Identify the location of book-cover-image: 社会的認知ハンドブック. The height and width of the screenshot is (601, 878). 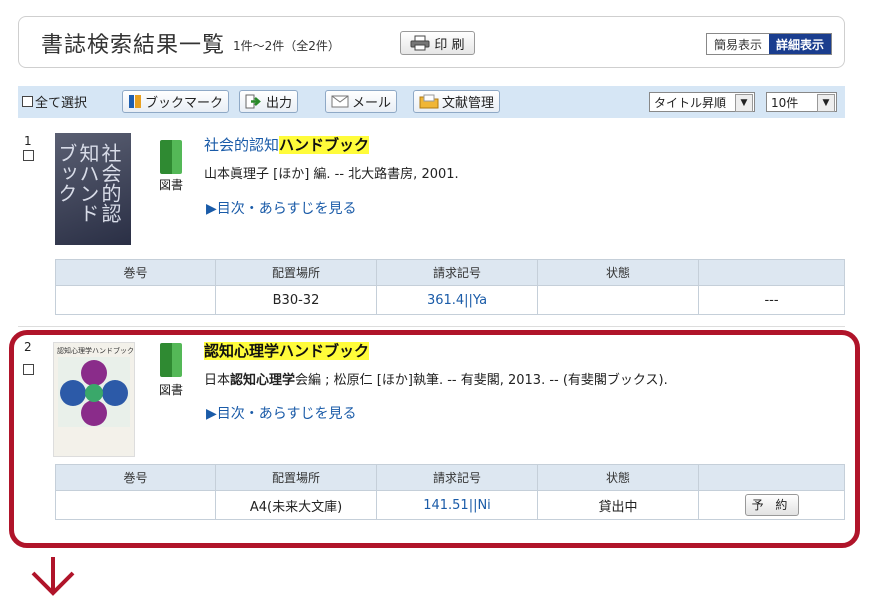
(93, 189).